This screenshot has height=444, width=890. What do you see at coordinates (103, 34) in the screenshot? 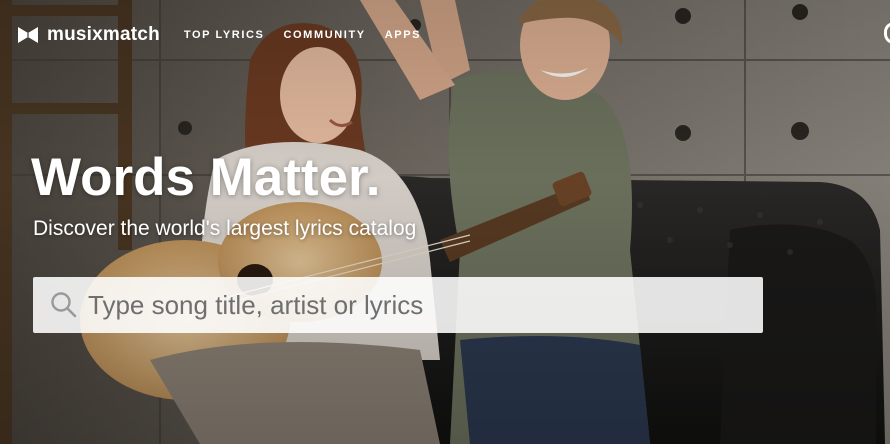
I see `brand-name: musixmatch` at bounding box center [103, 34].